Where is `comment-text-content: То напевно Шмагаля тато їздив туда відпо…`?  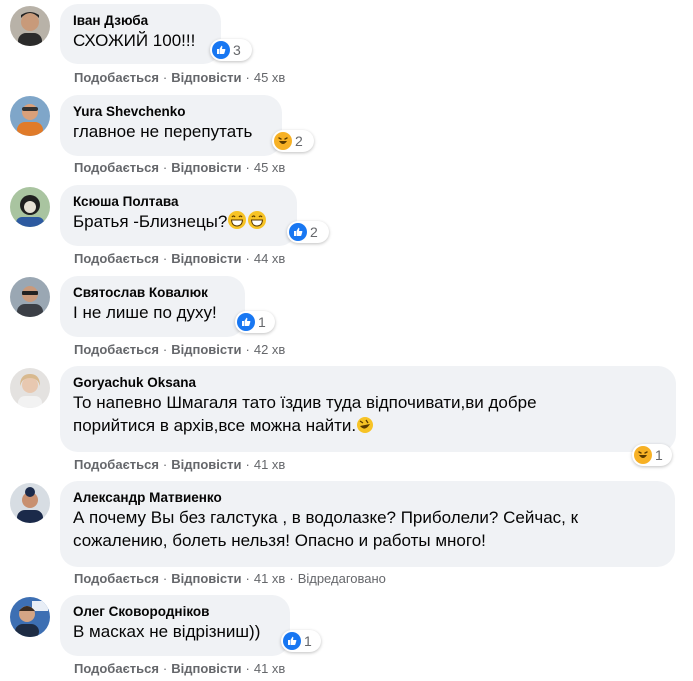 comment-text-content: То напевно Шмагаля тато їздив туда відпо… is located at coordinates (305, 414).